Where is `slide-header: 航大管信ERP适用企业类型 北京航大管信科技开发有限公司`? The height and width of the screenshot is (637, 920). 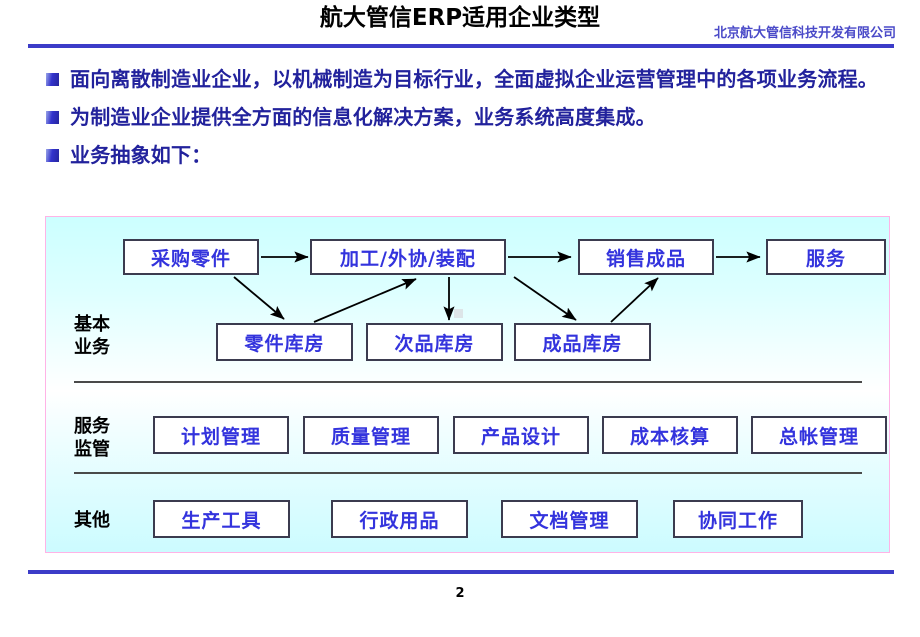
slide-header: 航大管信ERP适用企业类型 北京航大管信科技开发有限公司 is located at coordinates (460, 24).